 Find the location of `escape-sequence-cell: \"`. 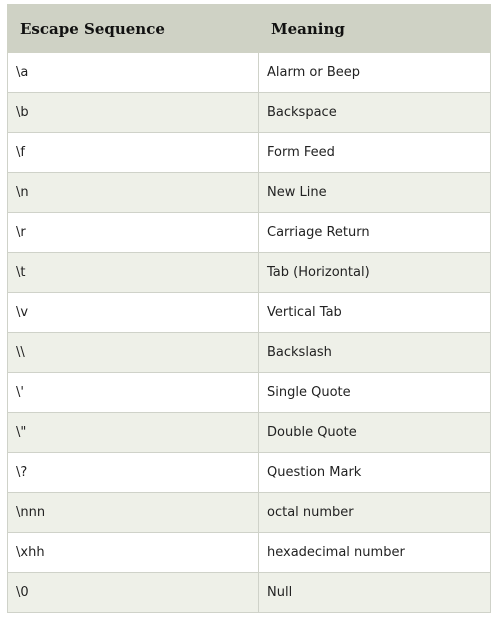

escape-sequence-cell: \" is located at coordinates (133, 432).